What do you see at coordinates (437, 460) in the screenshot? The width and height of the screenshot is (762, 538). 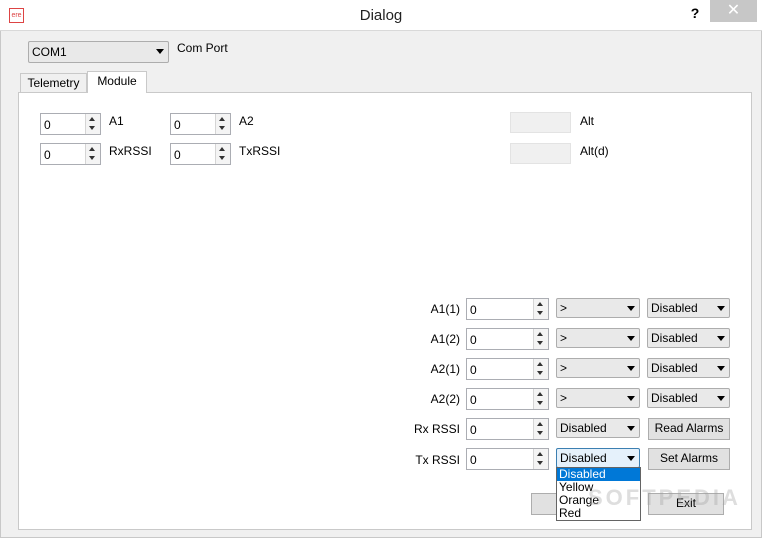 I see `alarm-label: Tx RSSI` at bounding box center [437, 460].